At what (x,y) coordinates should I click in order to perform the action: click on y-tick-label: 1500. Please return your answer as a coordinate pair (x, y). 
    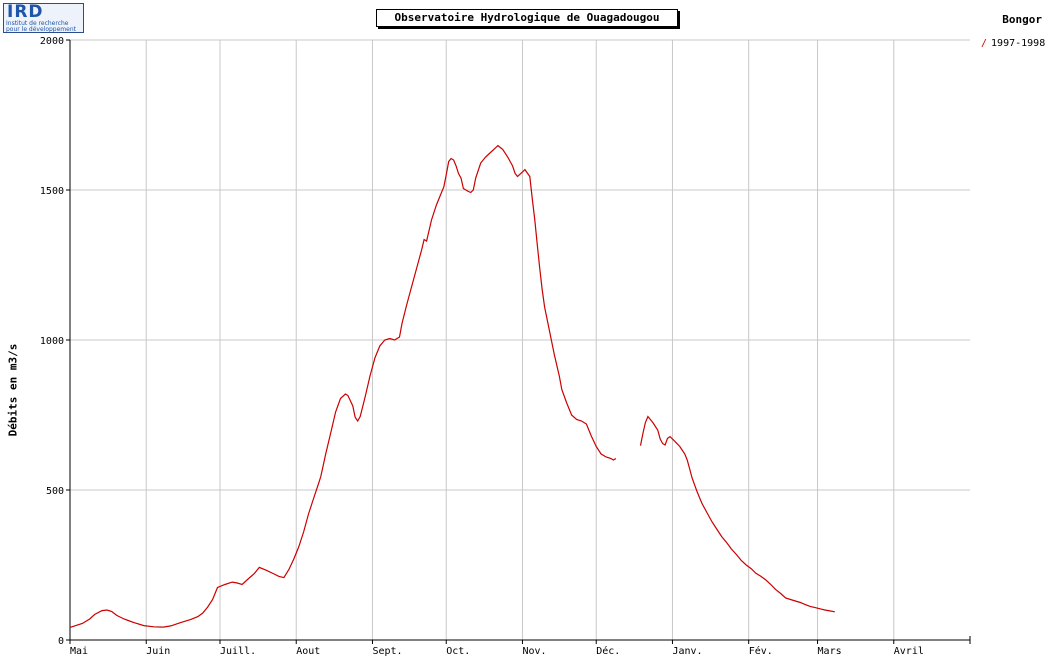
    Looking at the image, I should click on (52, 191).